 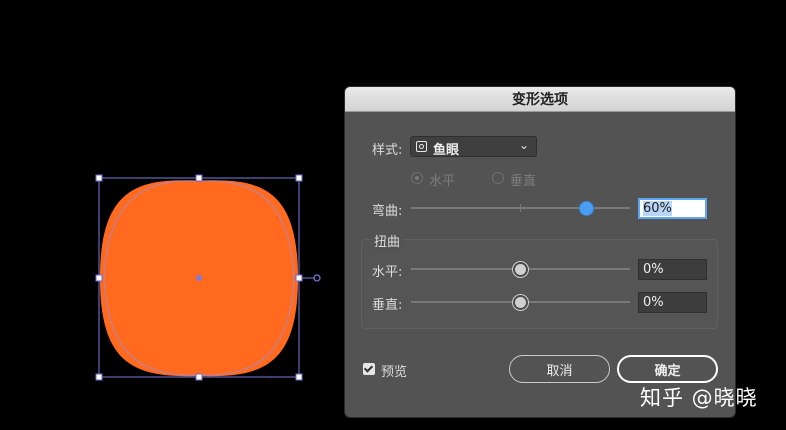 What do you see at coordinates (653, 269) in the screenshot?
I see `distort-horizontal-value: 0%` at bounding box center [653, 269].